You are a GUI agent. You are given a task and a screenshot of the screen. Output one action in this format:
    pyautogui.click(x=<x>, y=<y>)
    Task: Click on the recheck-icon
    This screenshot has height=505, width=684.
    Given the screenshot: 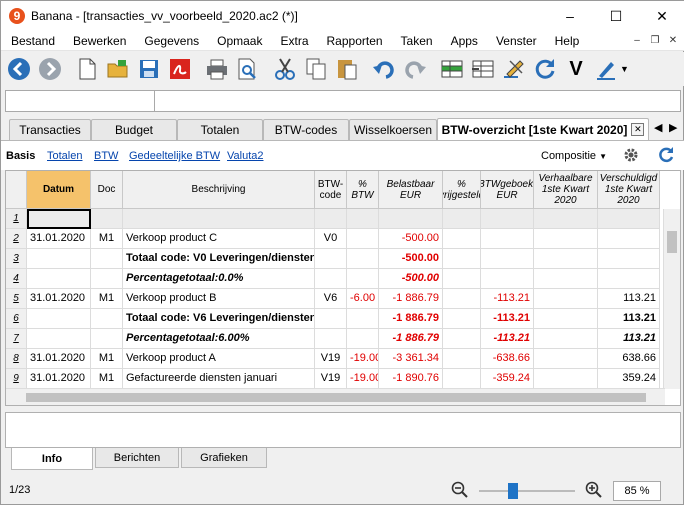 What is the action you would take?
    pyautogui.click(x=545, y=69)
    